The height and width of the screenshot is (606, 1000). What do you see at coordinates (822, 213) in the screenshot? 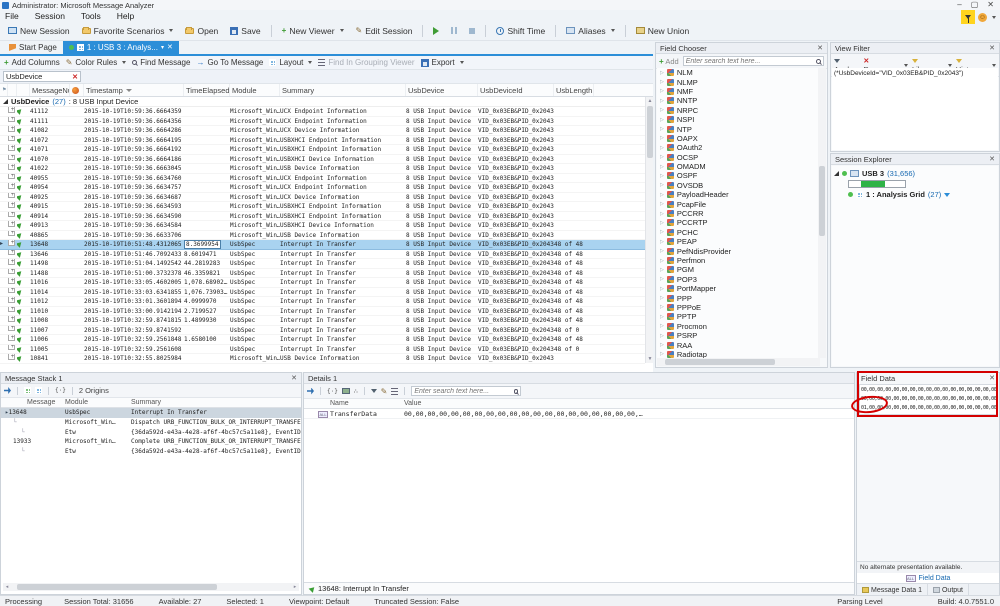
I see `field-chooser-vertical-scrollbar` at bounding box center [822, 213].